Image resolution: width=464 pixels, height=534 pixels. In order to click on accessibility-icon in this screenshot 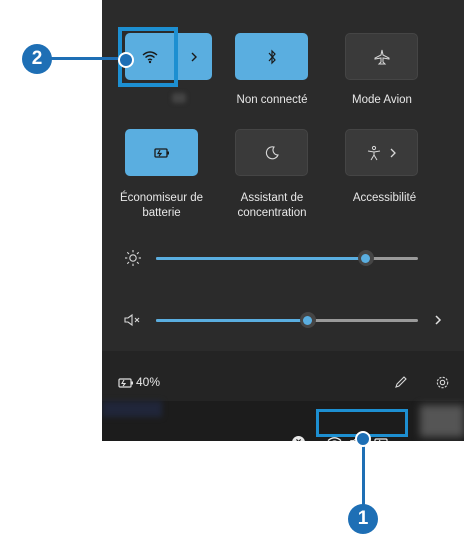, I will do `click(373, 152)`.